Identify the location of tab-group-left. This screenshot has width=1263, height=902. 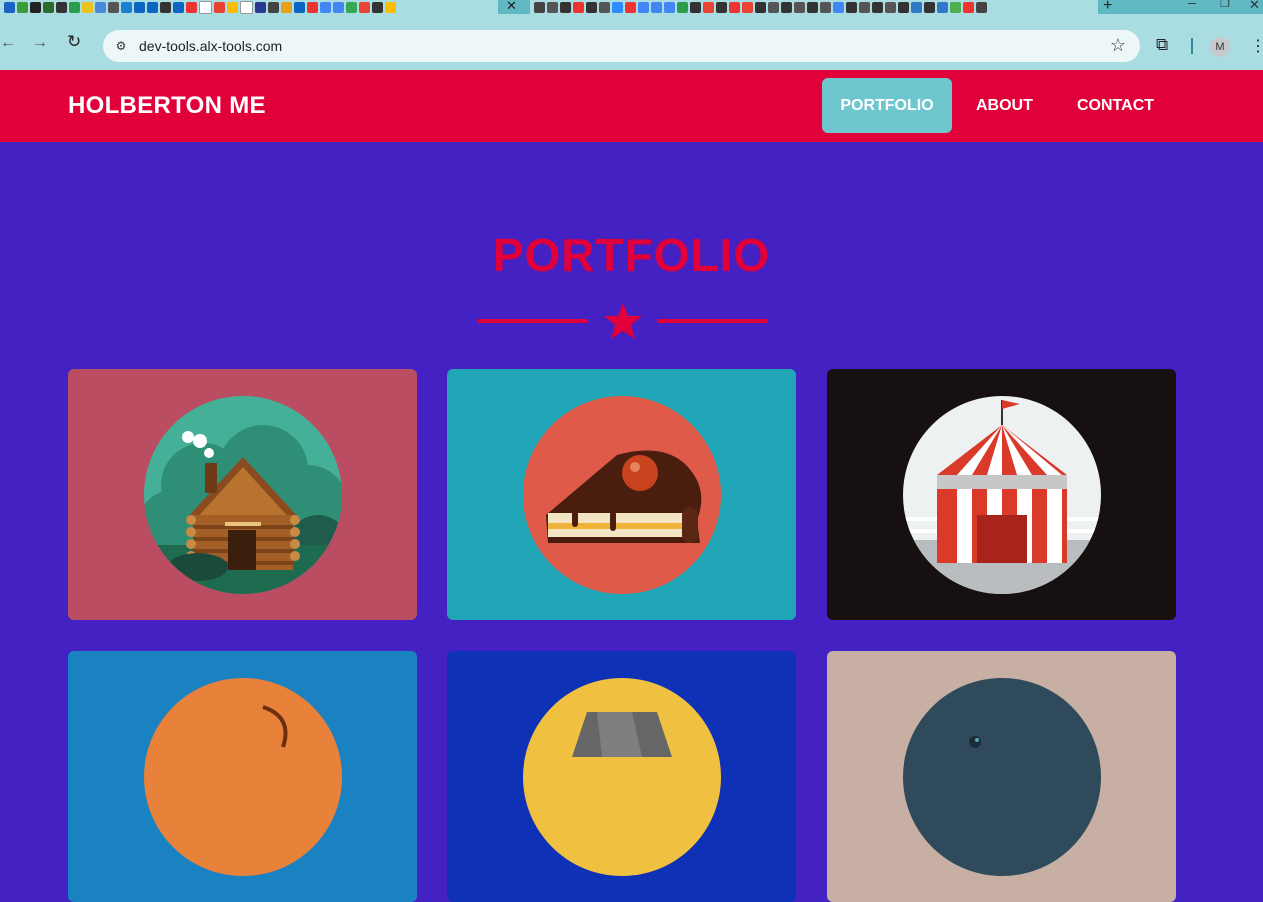
(249, 7).